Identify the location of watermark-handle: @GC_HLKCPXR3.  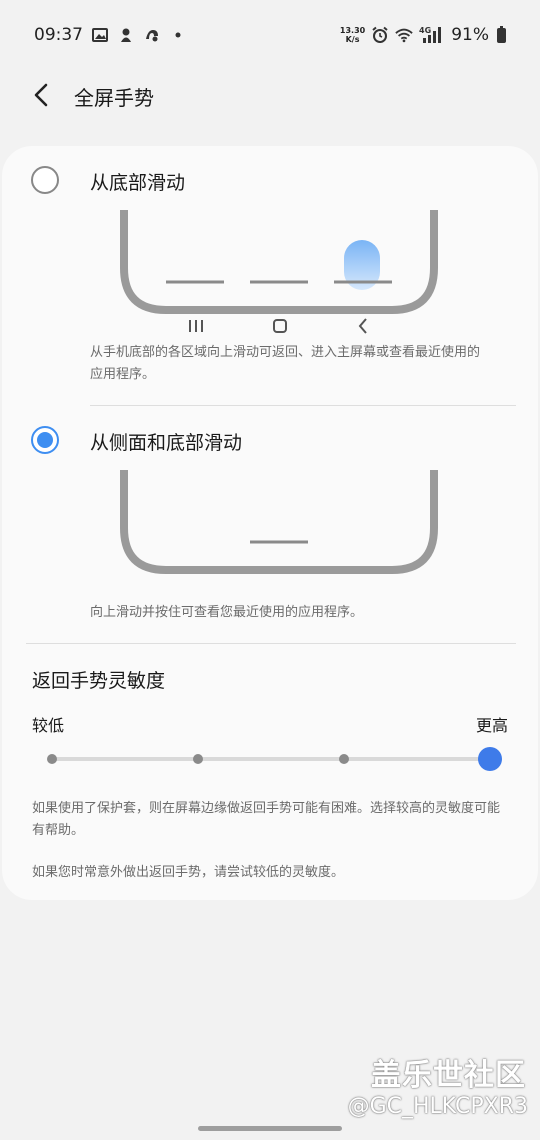
(437, 1106).